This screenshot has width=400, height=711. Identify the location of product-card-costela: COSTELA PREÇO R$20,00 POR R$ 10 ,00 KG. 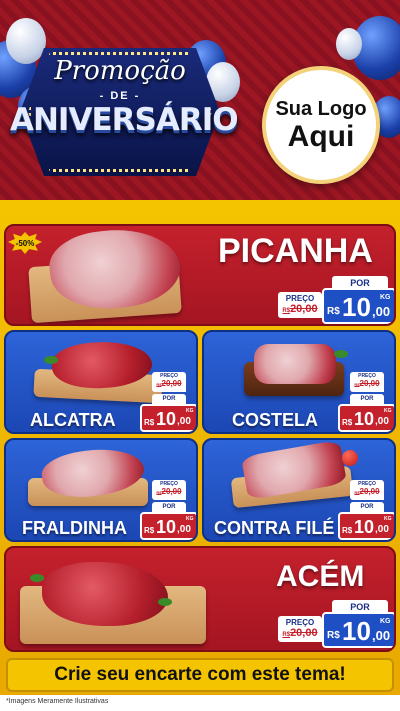
(299, 382).